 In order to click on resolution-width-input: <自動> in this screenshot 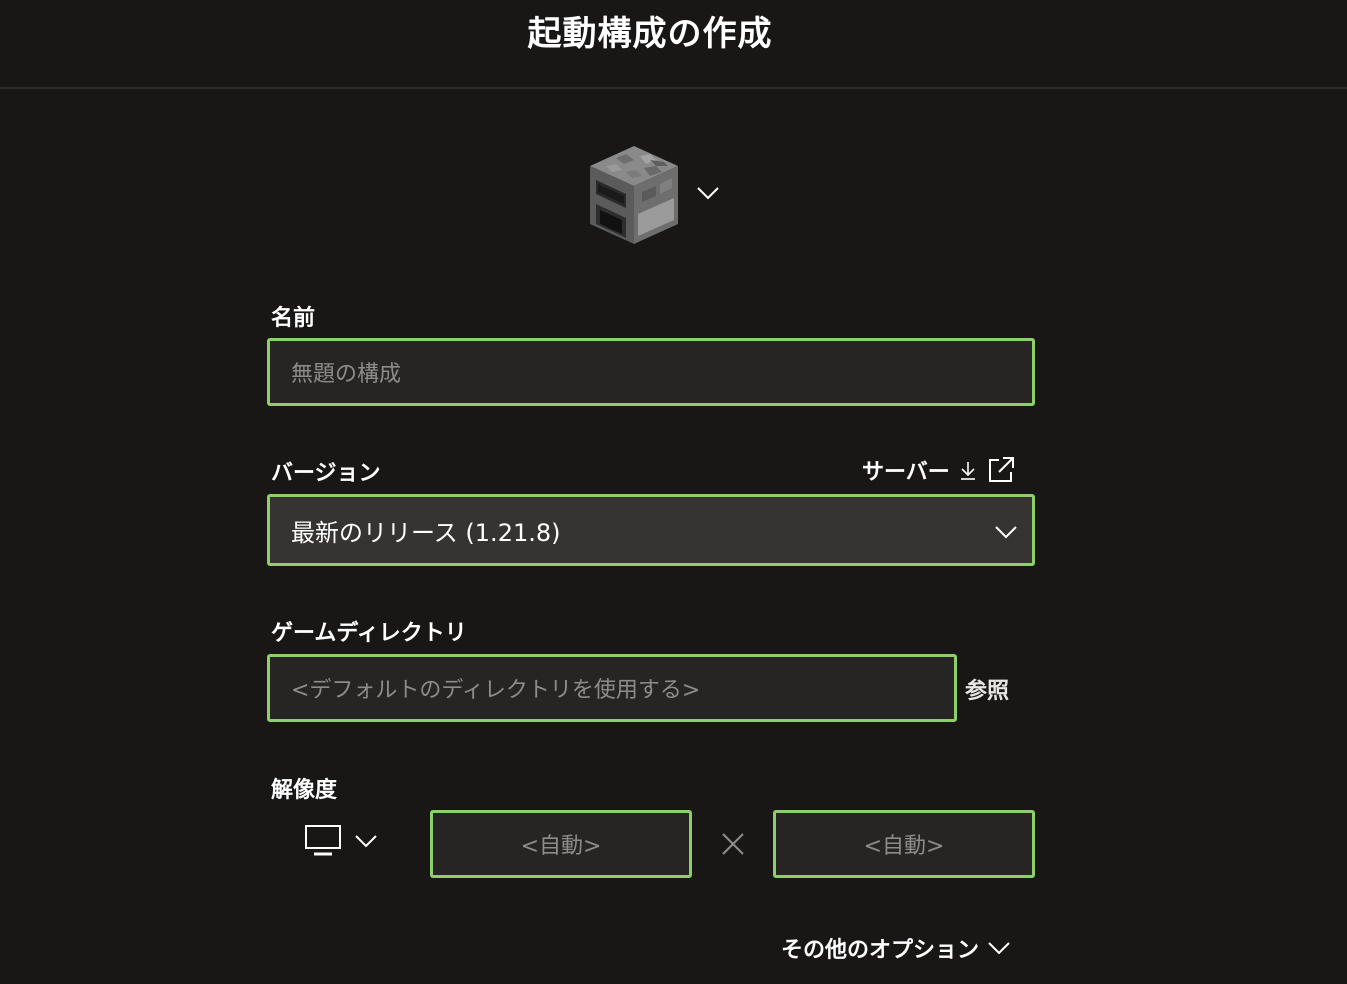, I will do `click(561, 844)`.